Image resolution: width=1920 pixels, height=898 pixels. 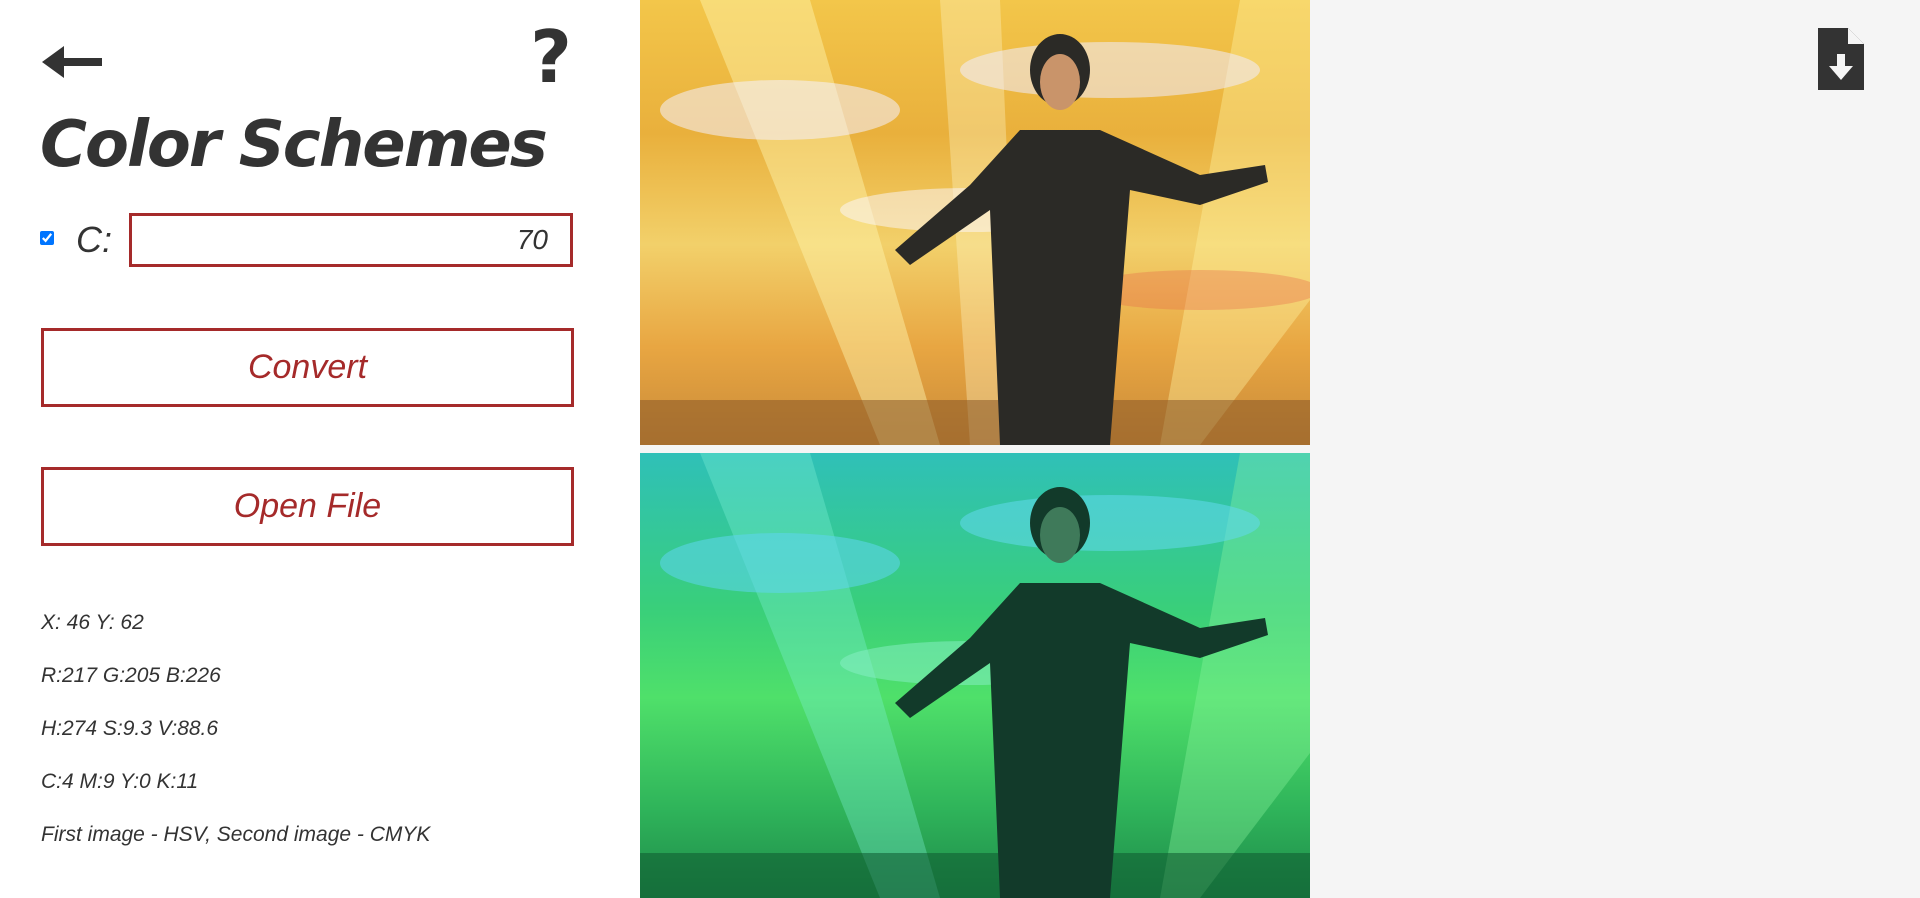 What do you see at coordinates (47, 238) in the screenshot?
I see `channel-checkbox` at bounding box center [47, 238].